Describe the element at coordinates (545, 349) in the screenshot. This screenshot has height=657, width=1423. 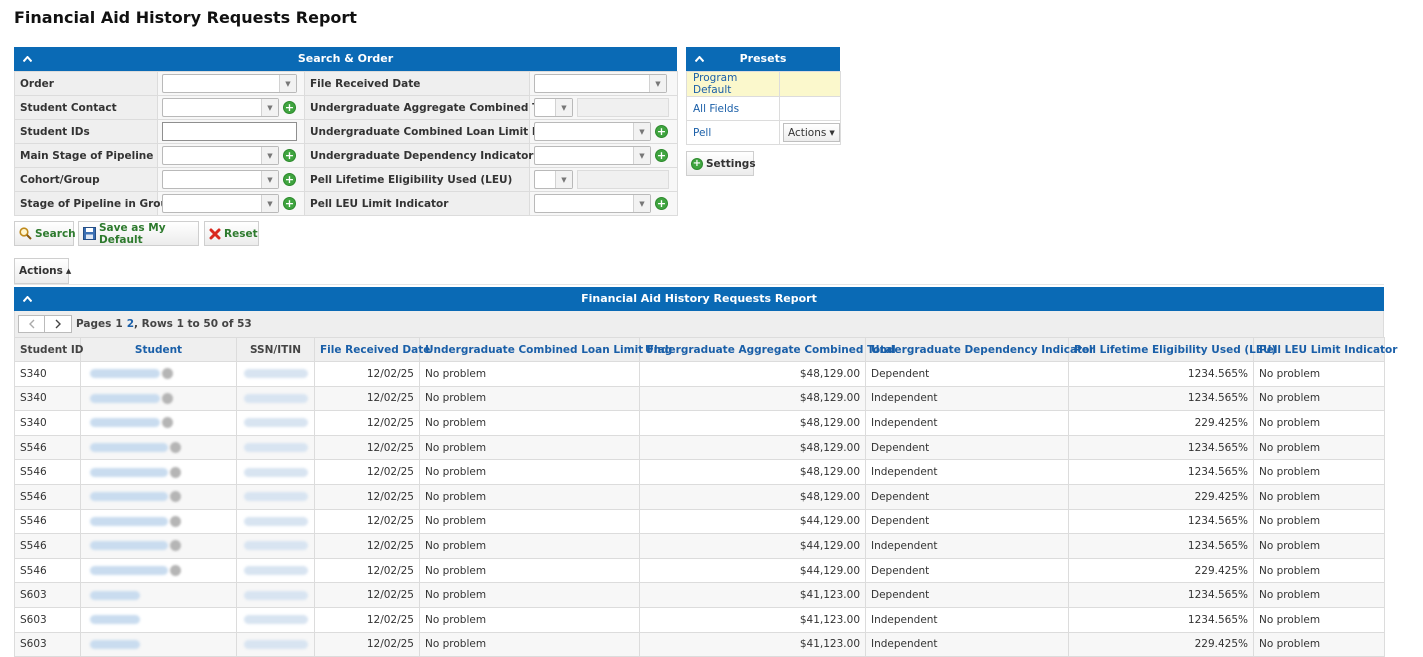
I see `col-loan-limit-flag: Undergraduate Combined Loan Limit Flag` at that location.